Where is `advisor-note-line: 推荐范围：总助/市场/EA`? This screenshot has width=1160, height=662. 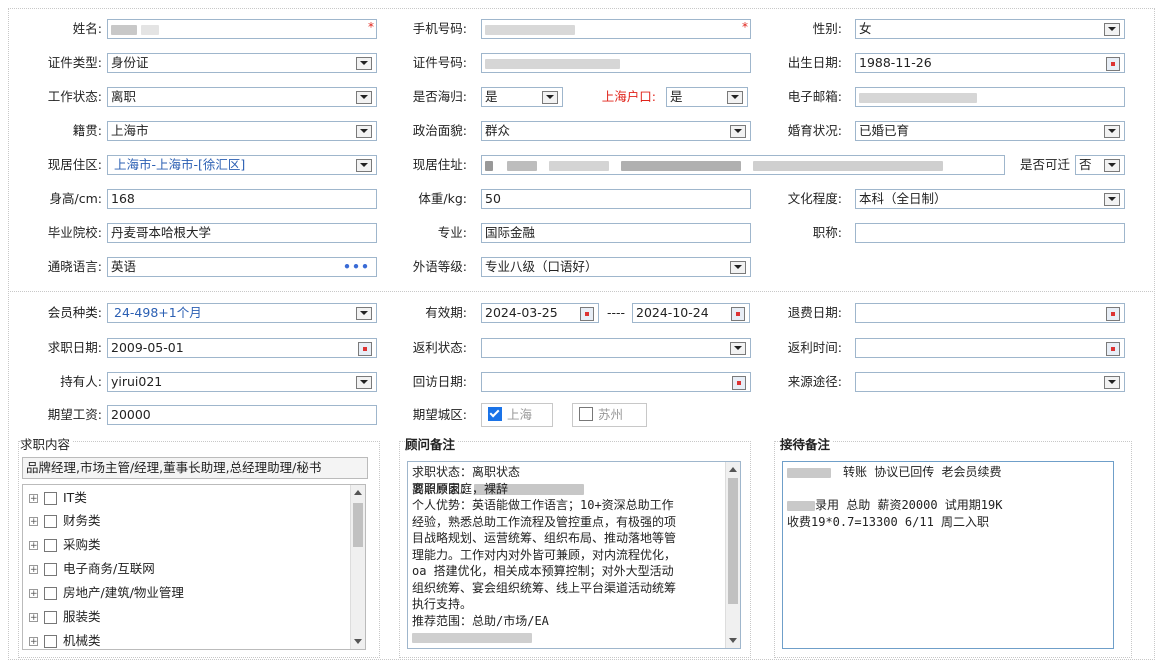 advisor-note-line: 推荐范围：总助/市场/EA is located at coordinates (480, 620).